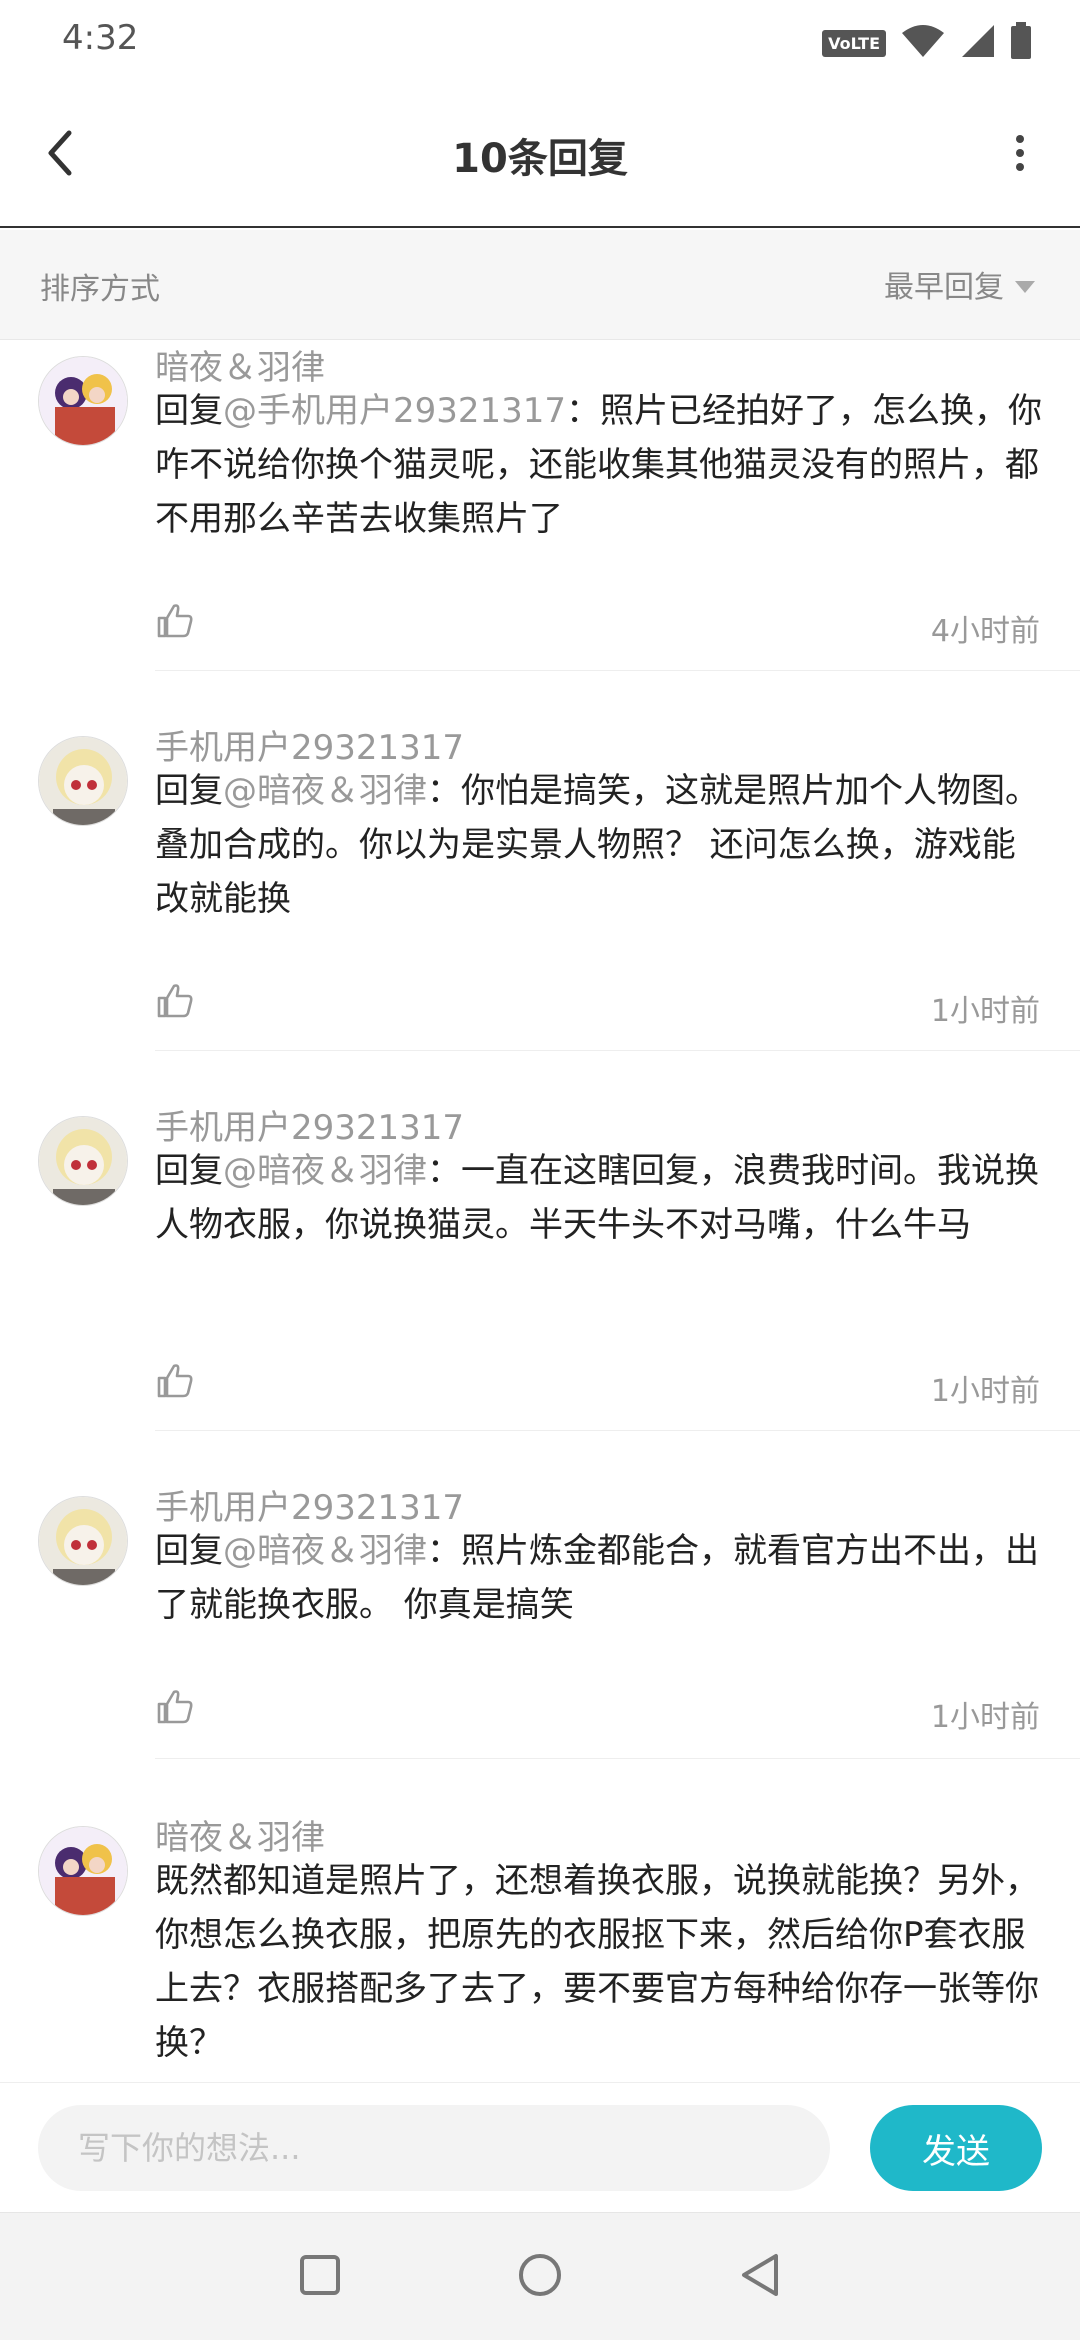 This screenshot has height=2340, width=1080. What do you see at coordinates (923, 43) in the screenshot?
I see `wifi-icon` at bounding box center [923, 43].